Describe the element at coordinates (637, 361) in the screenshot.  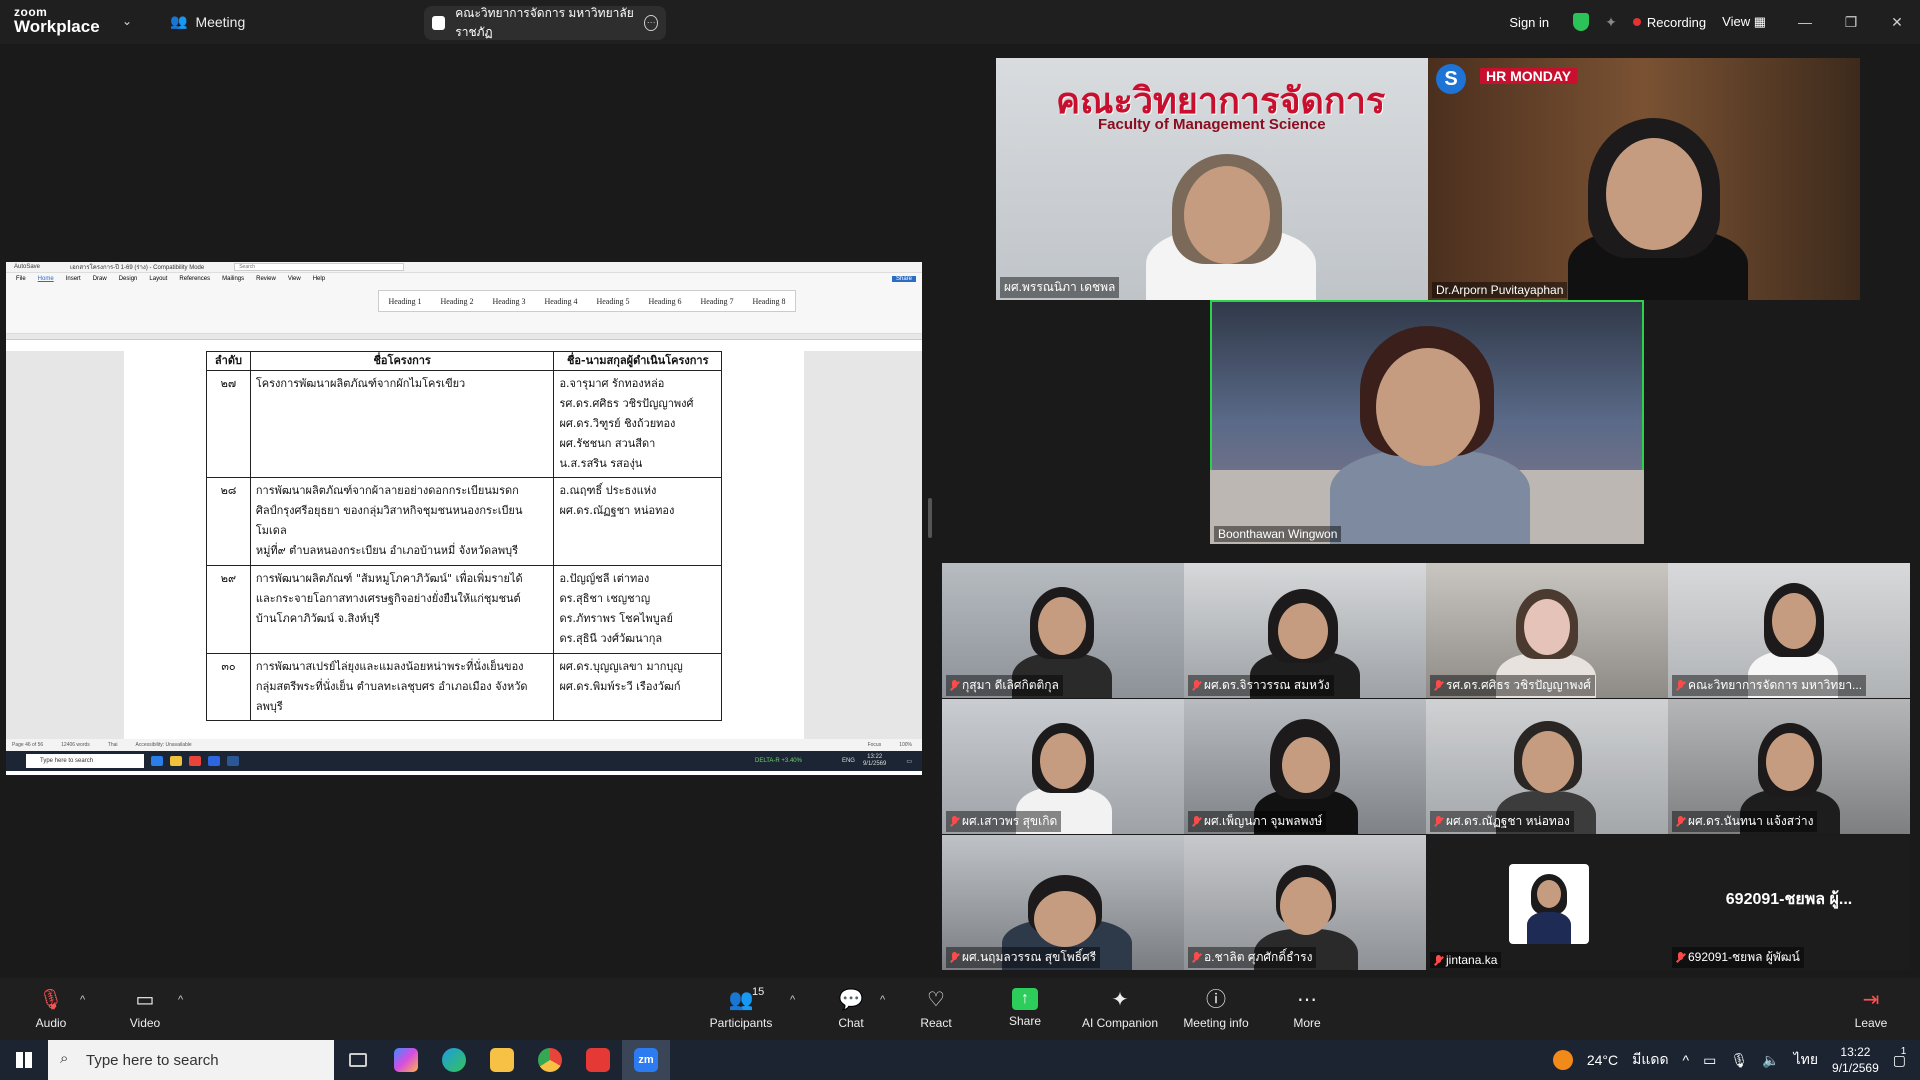
I see `header-people: ชื่อ-นามสกุลผู้ดำเนินโครงการ` at that location.